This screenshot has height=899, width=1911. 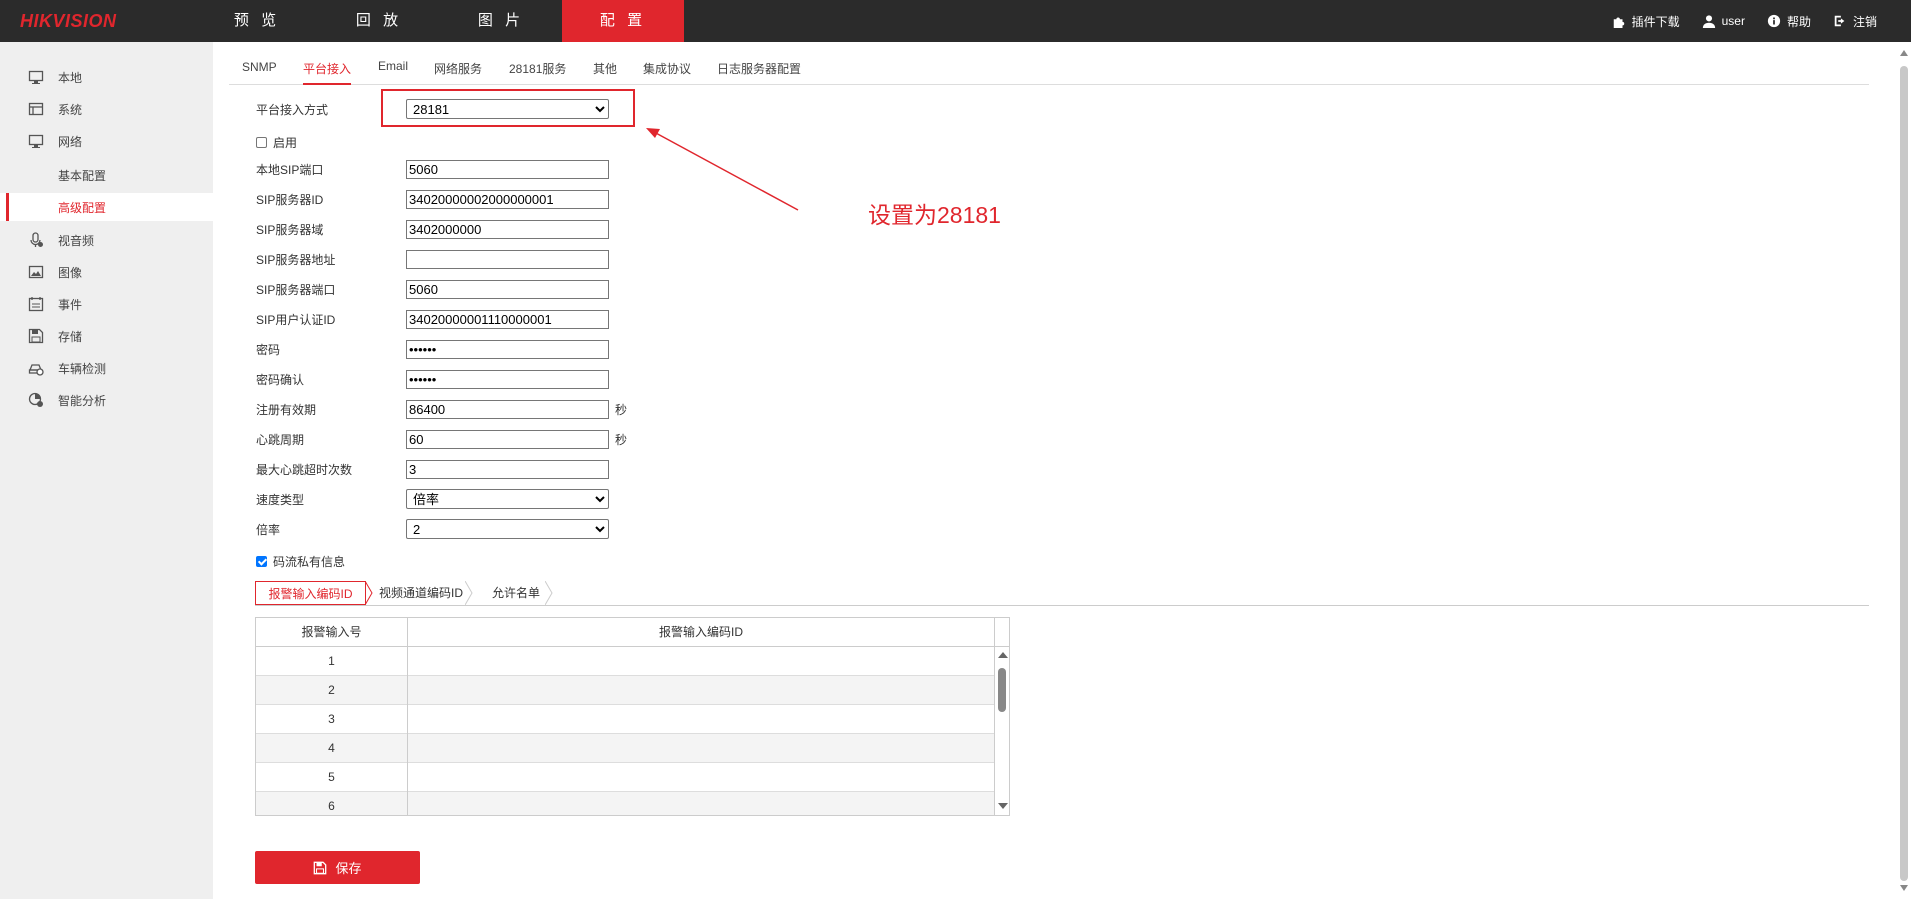 What do you see at coordinates (106, 336) in the screenshot?
I see `sidebar-item-storage: 存储` at bounding box center [106, 336].